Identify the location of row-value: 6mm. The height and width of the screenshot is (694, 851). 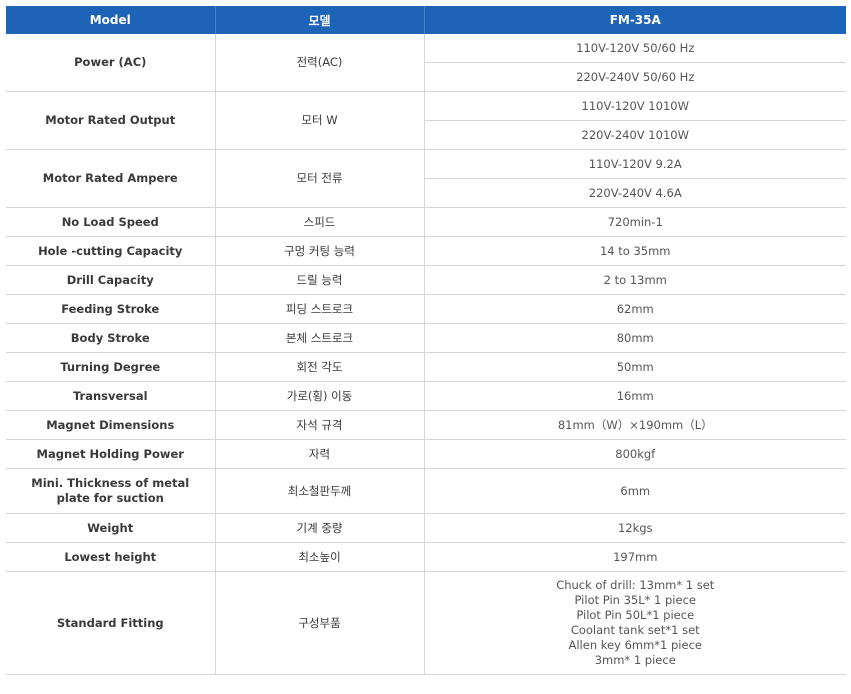
(635, 491).